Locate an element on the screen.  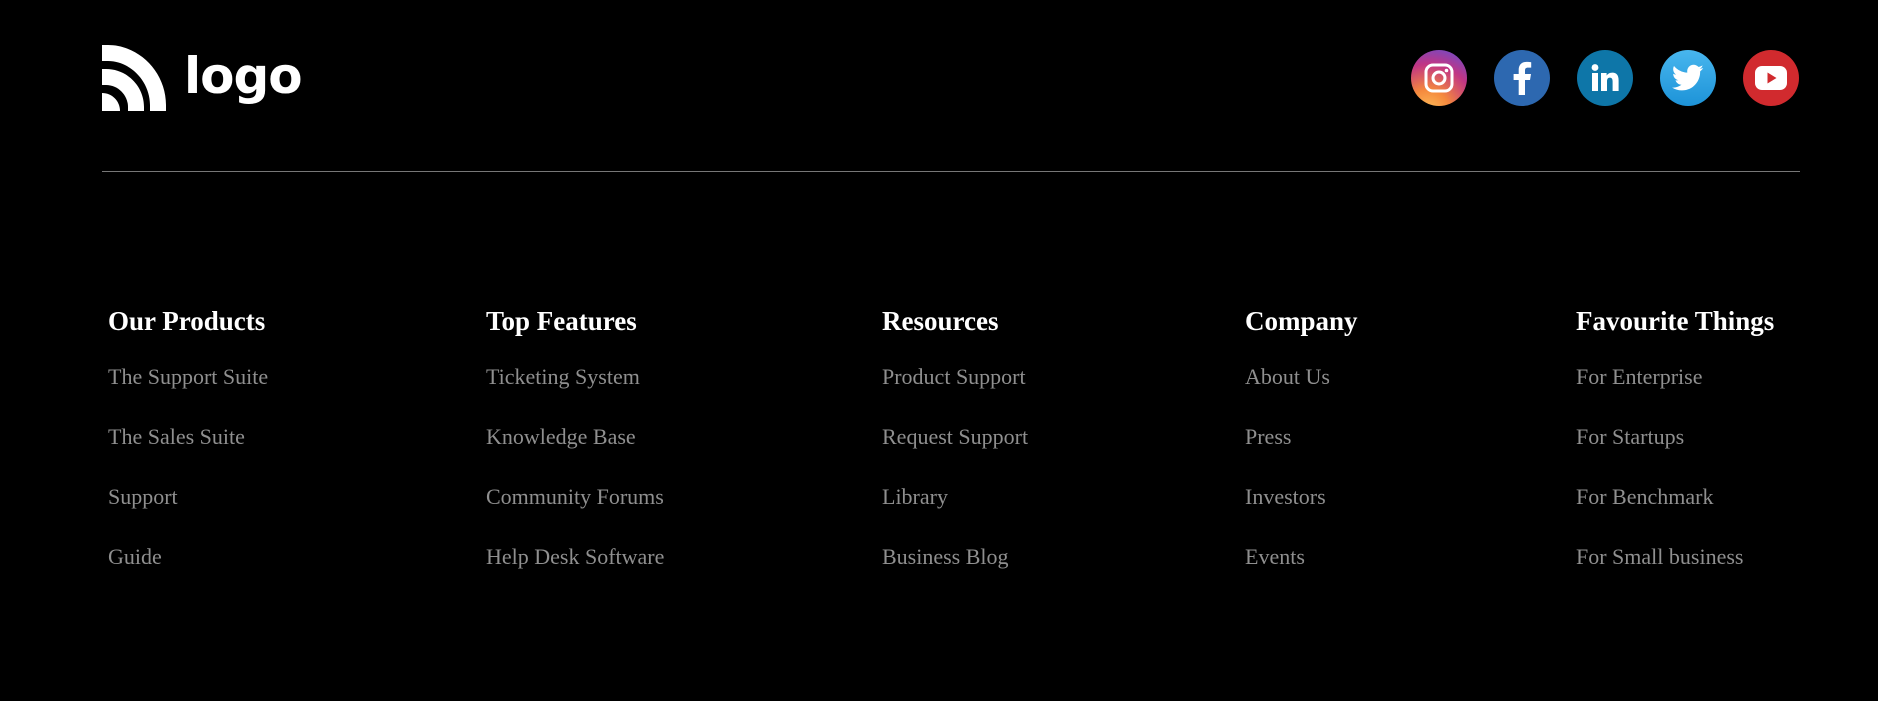
footer-link-press: Press is located at coordinates (1301, 437).